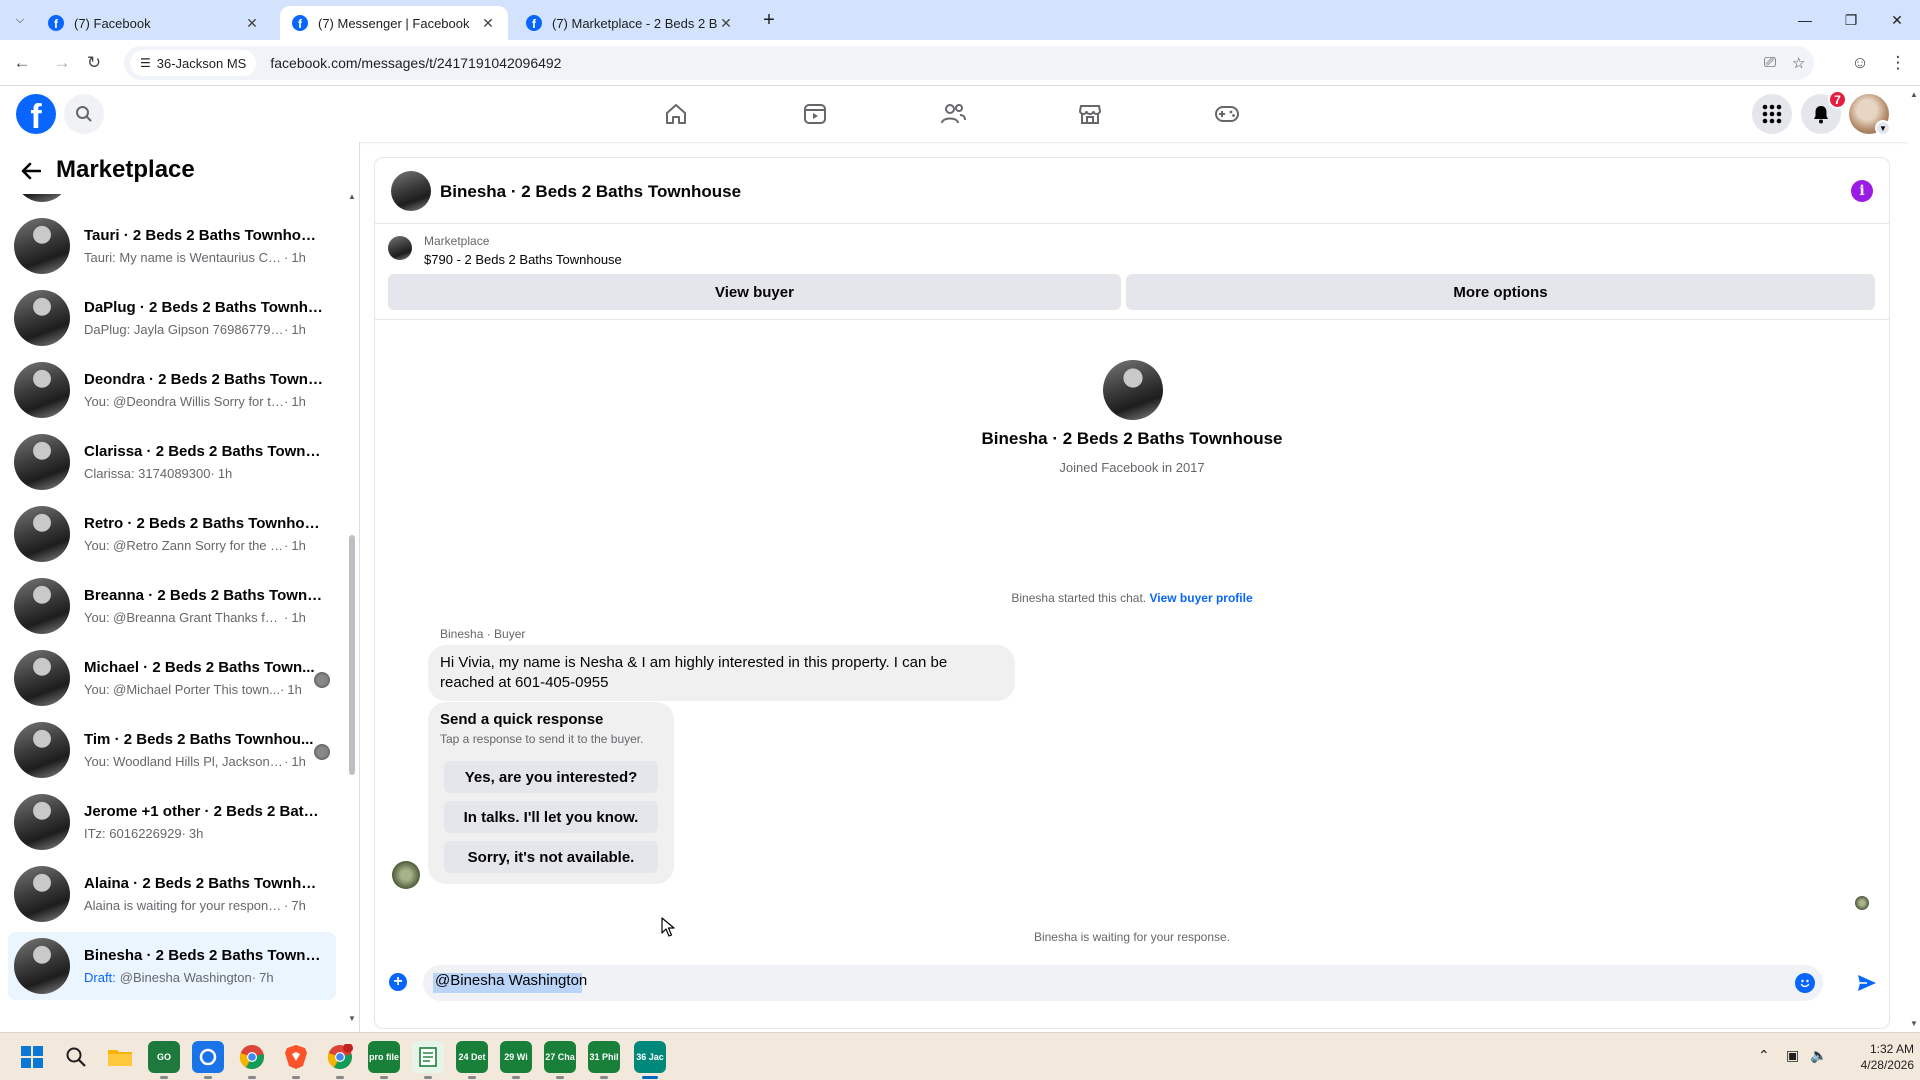  I want to click on notifications-button: 7, so click(1824, 112).